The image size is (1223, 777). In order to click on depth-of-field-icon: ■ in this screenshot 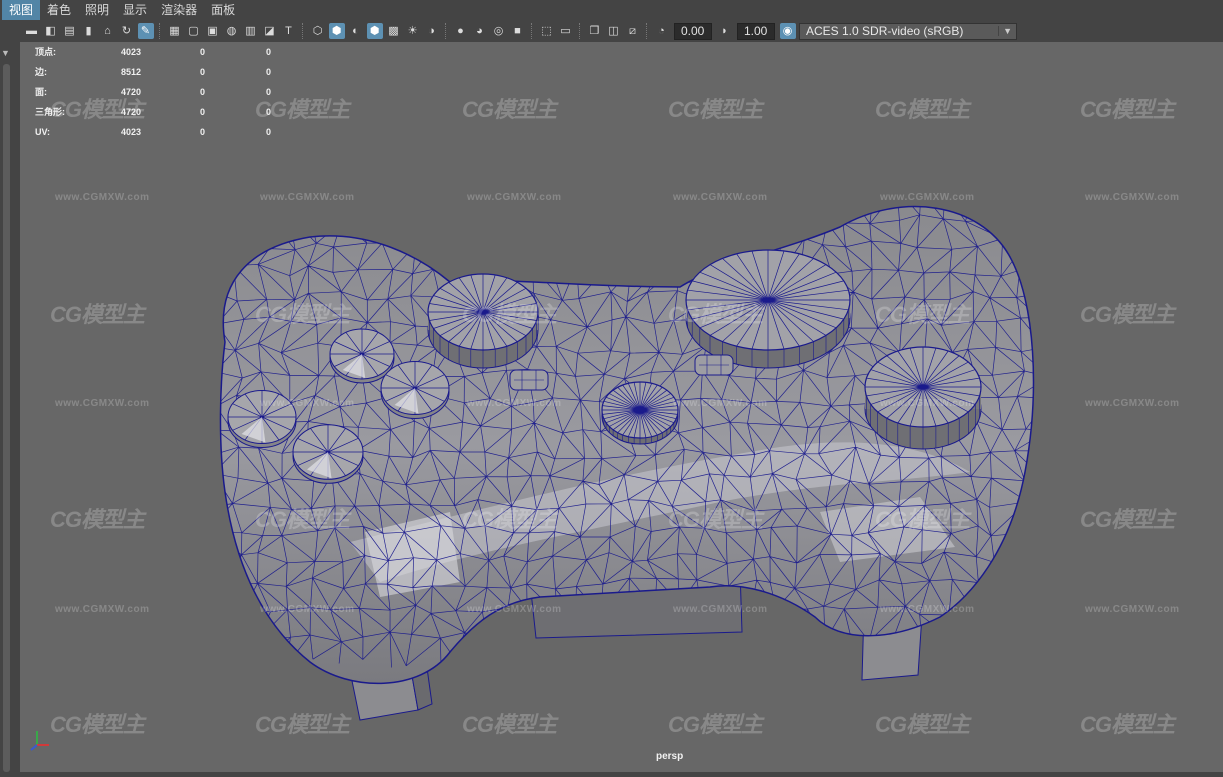, I will do `click(518, 31)`.